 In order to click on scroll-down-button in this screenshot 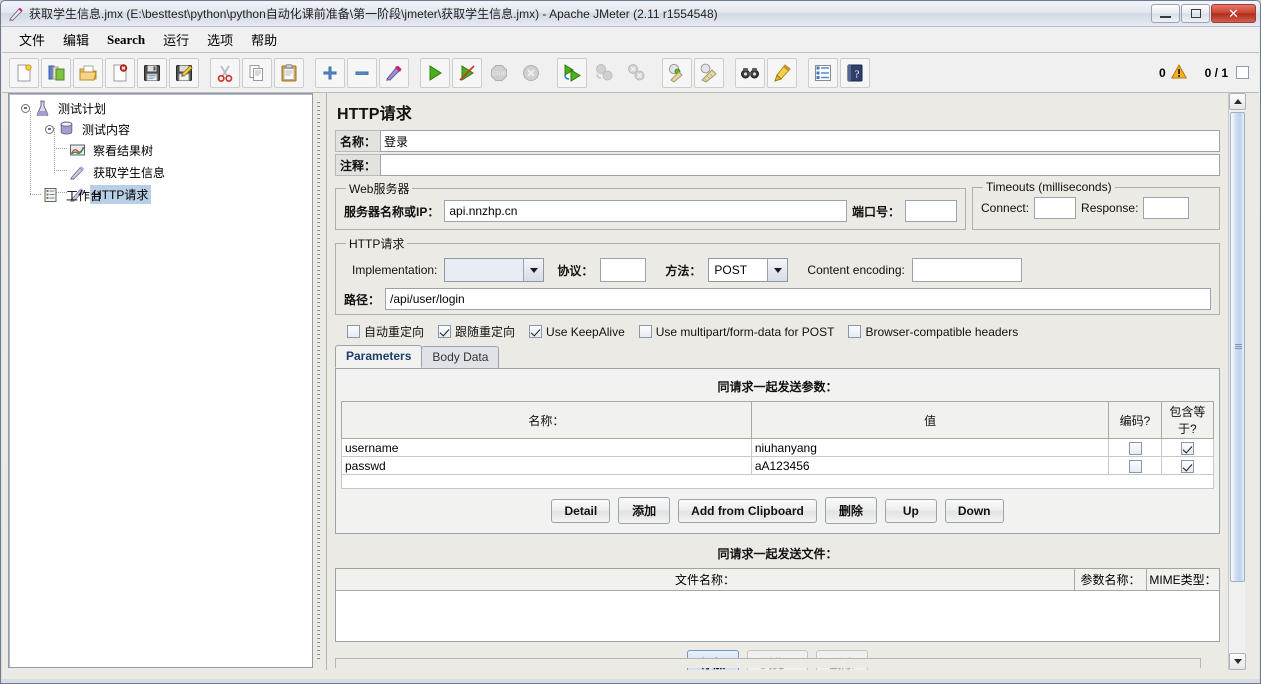, I will do `click(1237, 661)`.